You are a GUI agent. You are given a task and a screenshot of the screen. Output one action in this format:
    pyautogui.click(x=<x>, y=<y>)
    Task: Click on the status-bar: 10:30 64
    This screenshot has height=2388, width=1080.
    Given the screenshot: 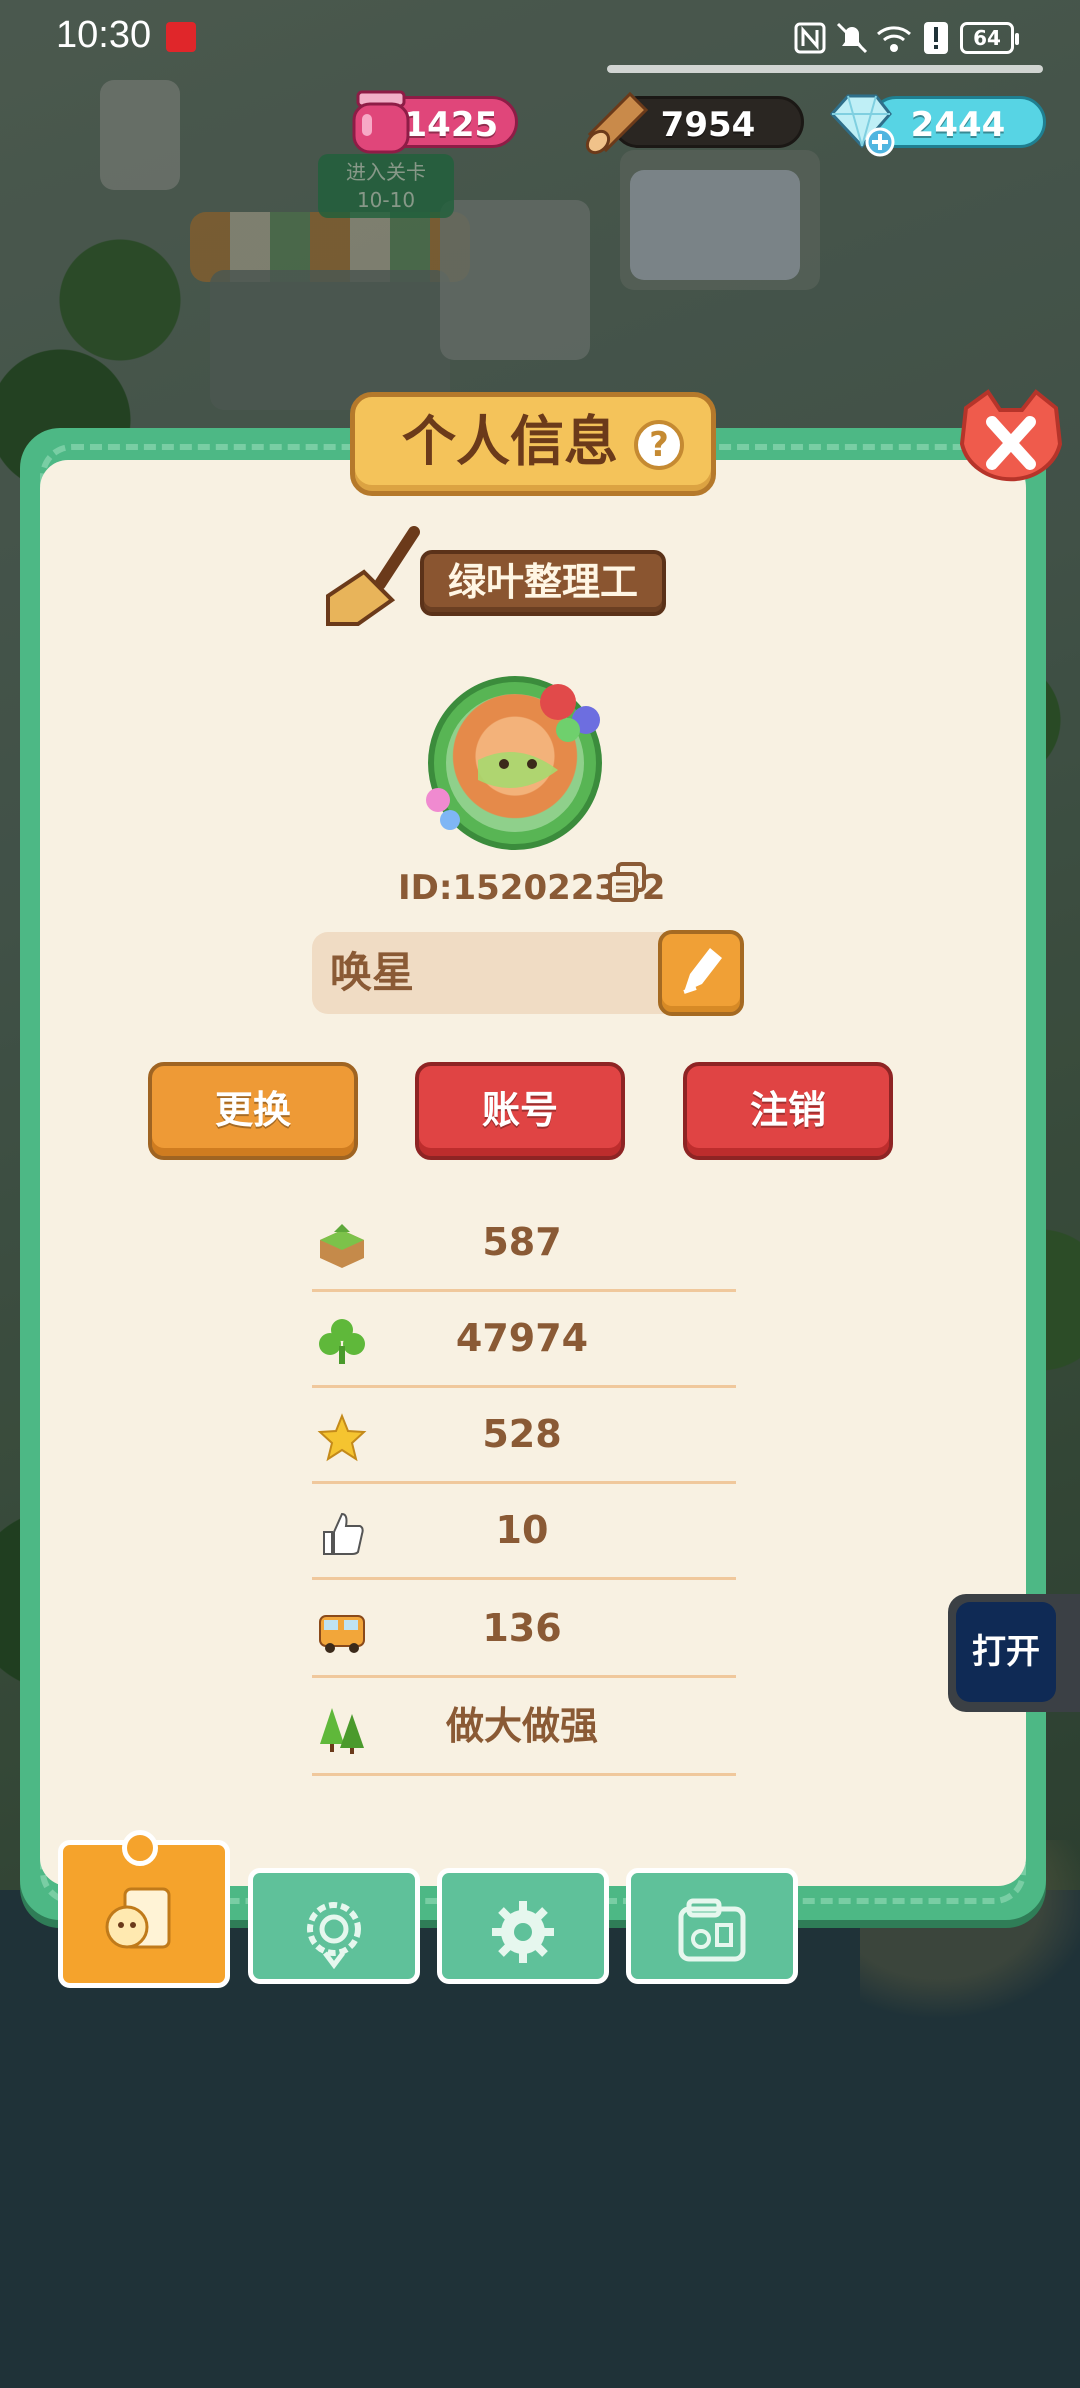 What is the action you would take?
    pyautogui.click(x=540, y=38)
    